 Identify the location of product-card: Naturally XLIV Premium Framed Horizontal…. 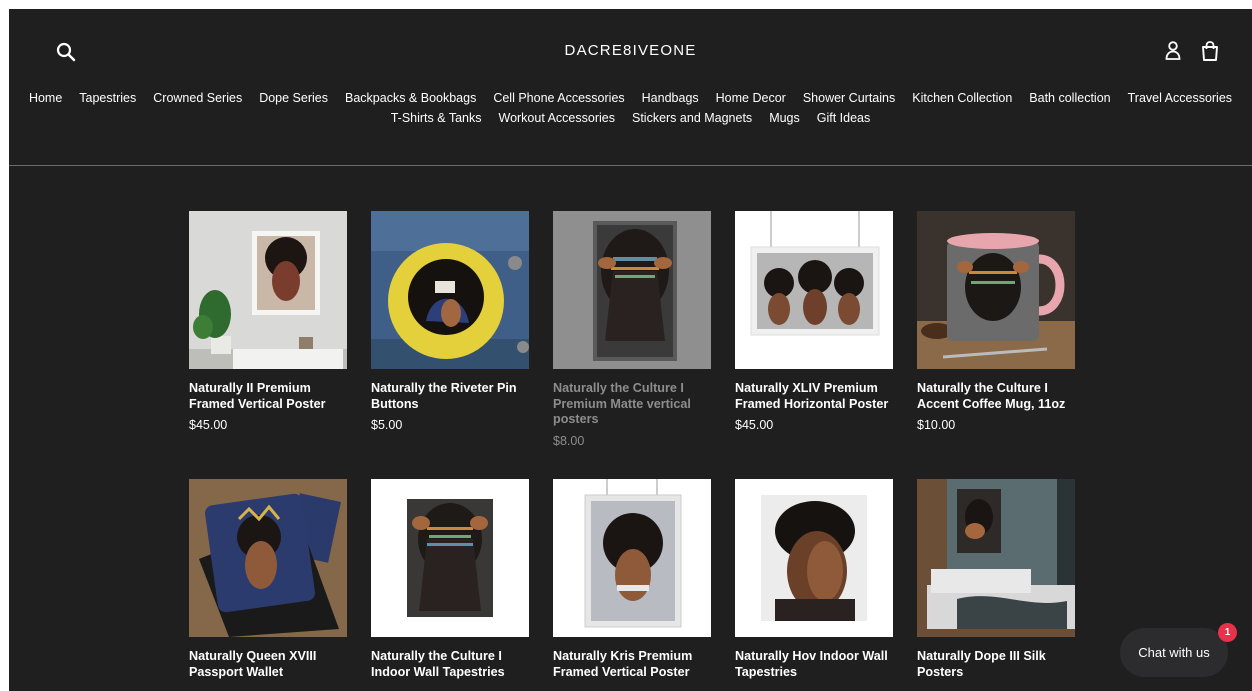
(814, 321).